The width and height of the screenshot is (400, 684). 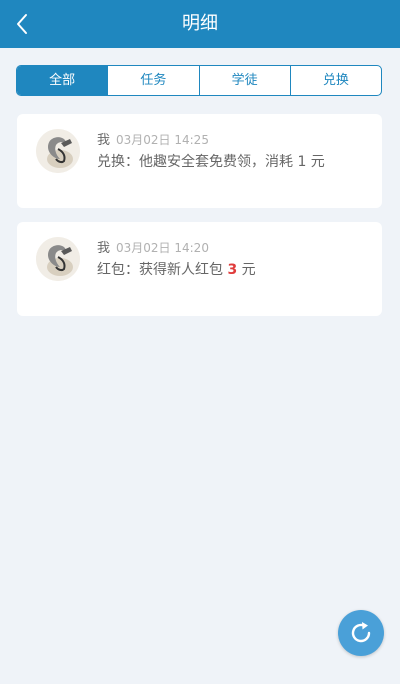 I want to click on record-meta: 我 03月02日 14:25, so click(x=153, y=138).